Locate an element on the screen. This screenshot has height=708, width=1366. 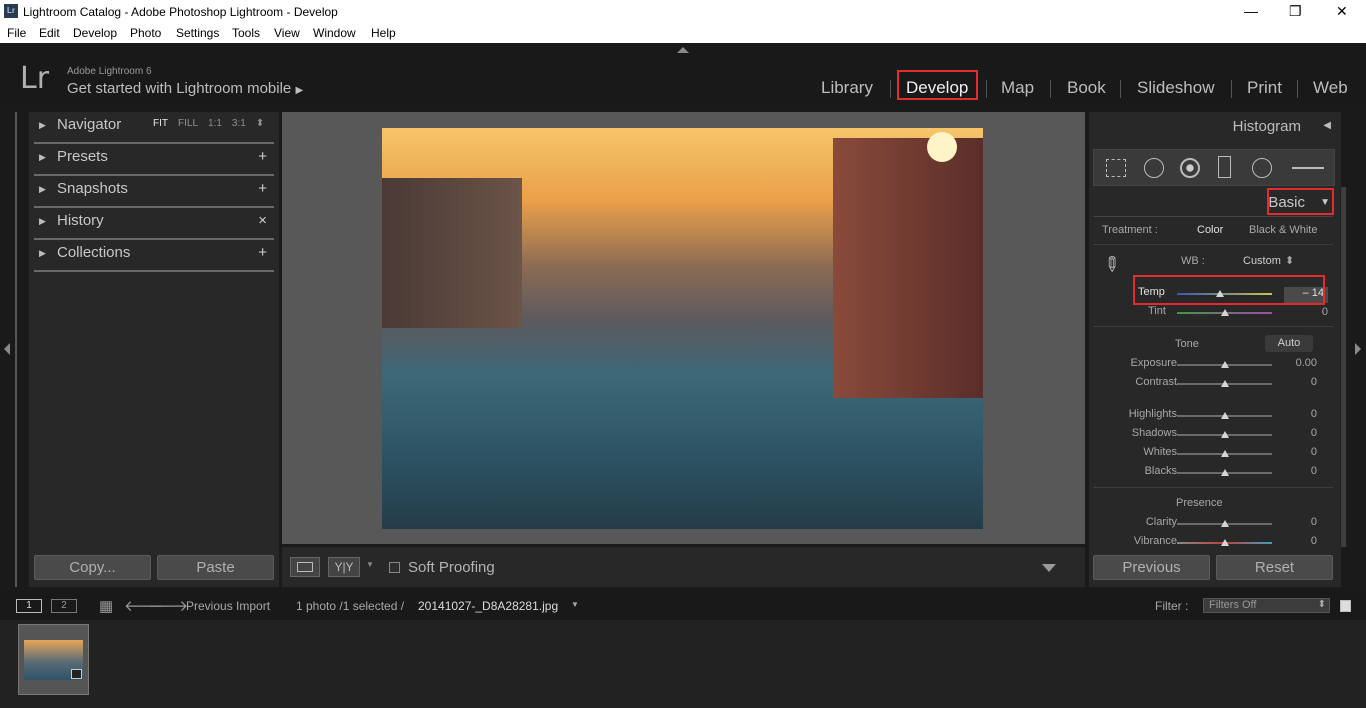
window-2-button: 2 is located at coordinates (64, 606).